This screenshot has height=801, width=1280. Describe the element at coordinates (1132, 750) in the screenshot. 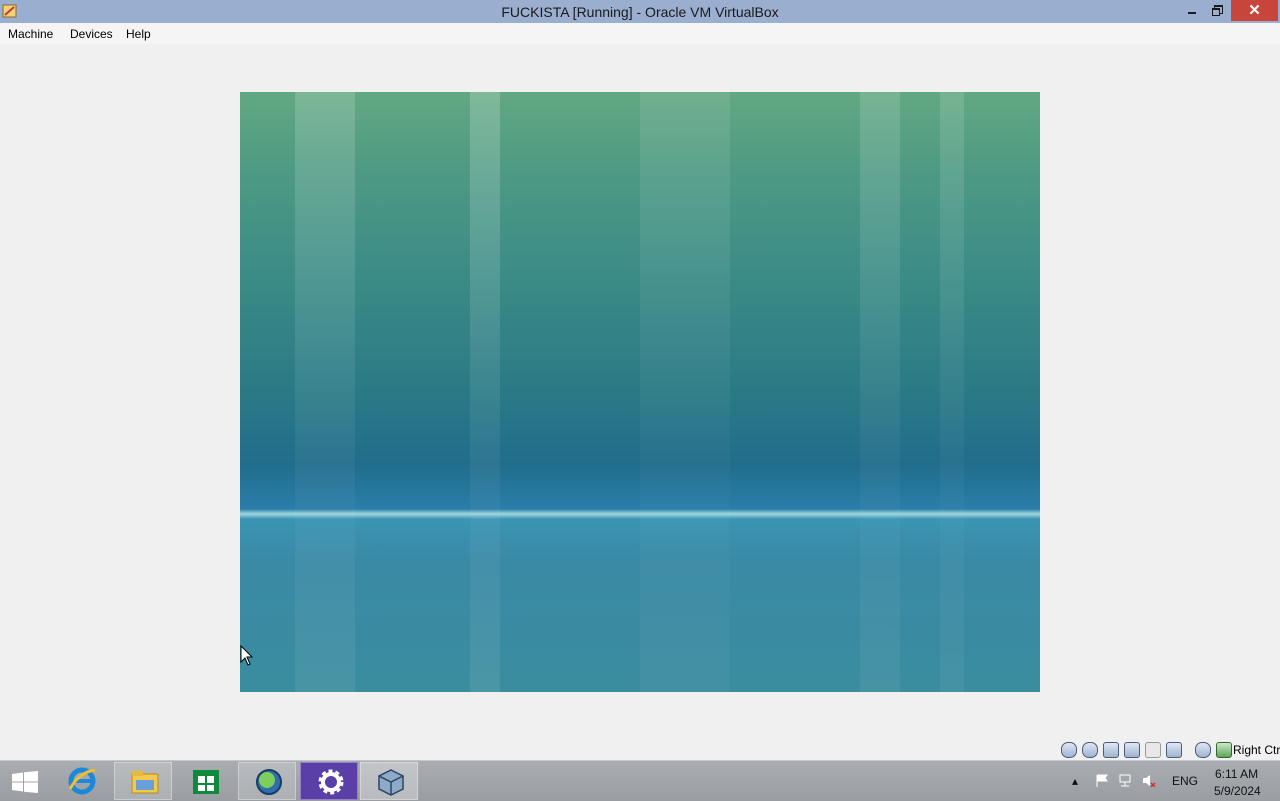

I see `network-icon` at that location.